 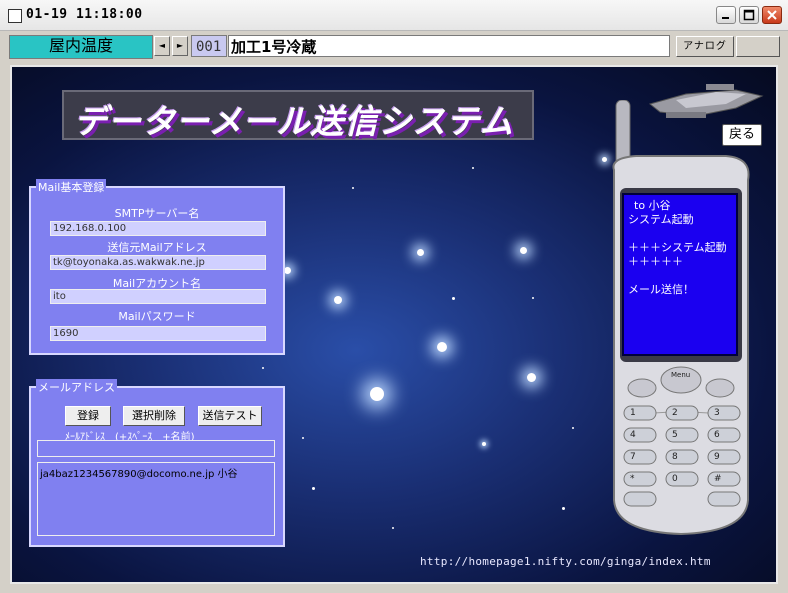 What do you see at coordinates (725, 18) in the screenshot?
I see `minimize-icon` at bounding box center [725, 18].